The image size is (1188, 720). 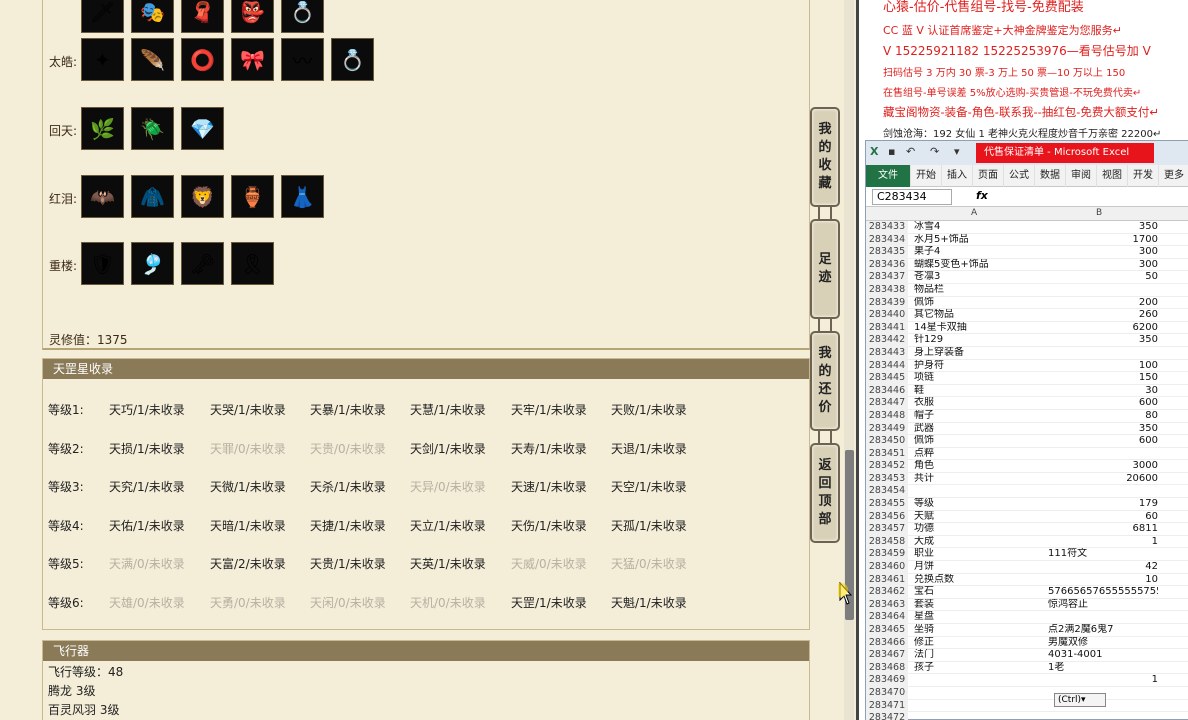 What do you see at coordinates (887, 668) in the screenshot?
I see `row-number: 283468` at bounding box center [887, 668].